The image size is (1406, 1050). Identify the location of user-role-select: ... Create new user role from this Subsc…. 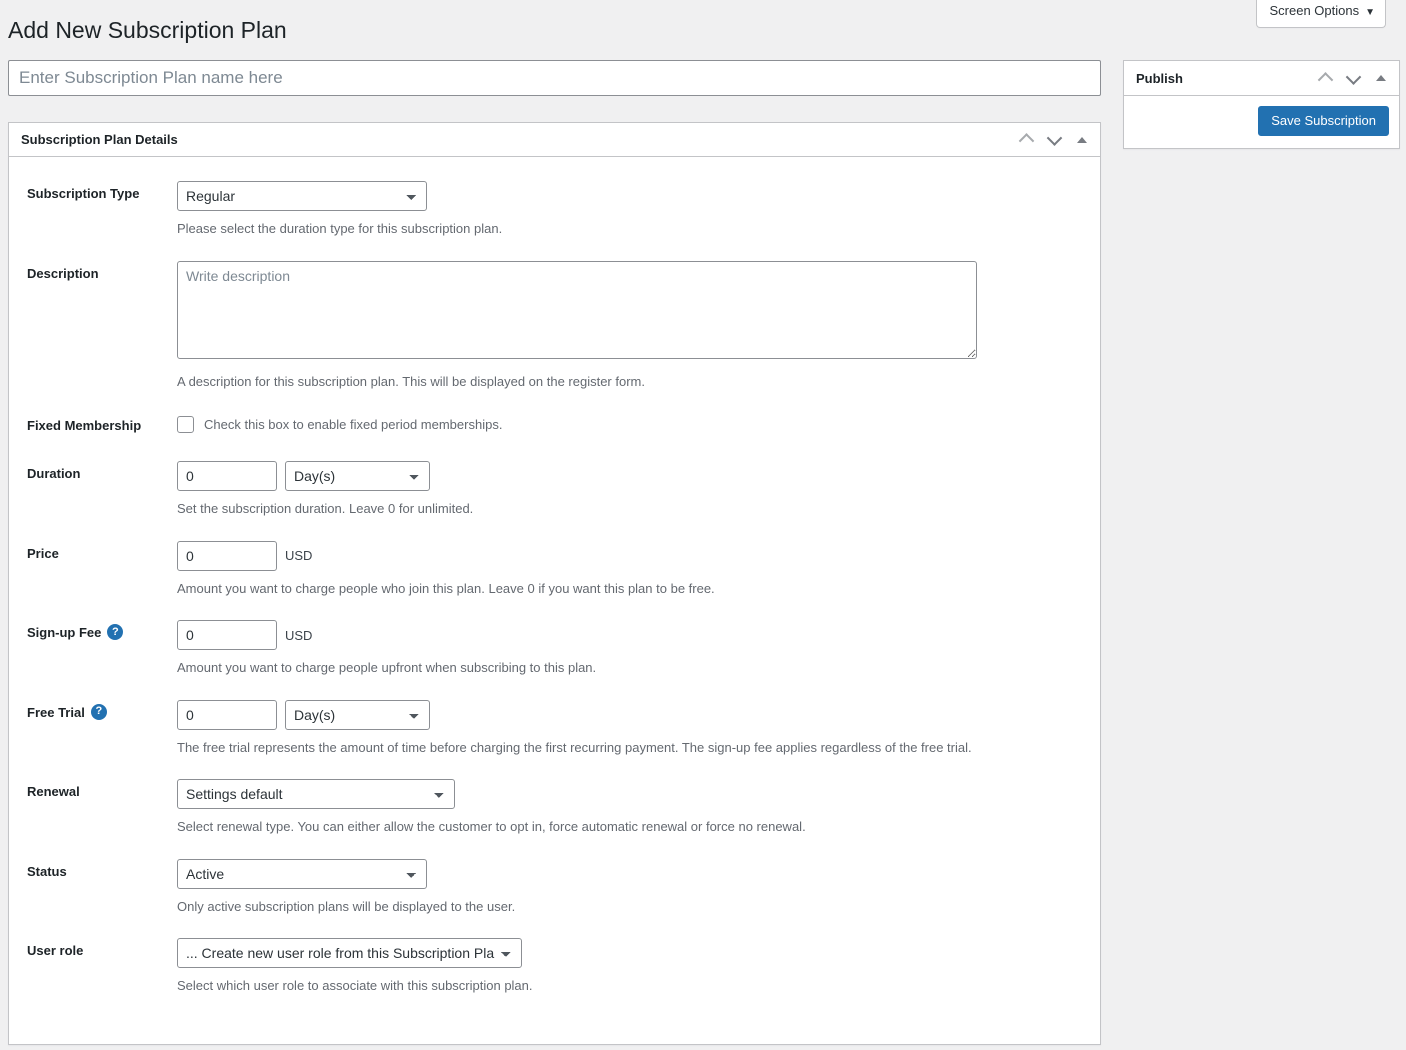
(349, 953).